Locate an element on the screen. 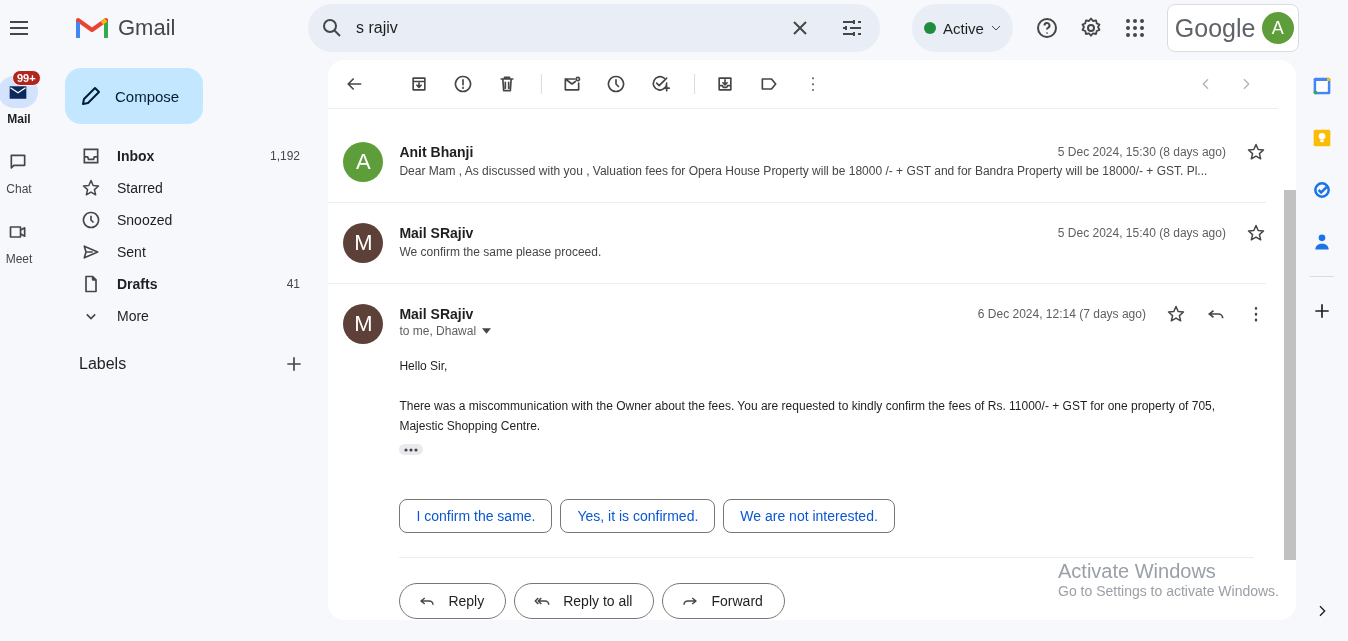 The image size is (1348, 641). app-name: Gmail is located at coordinates (147, 28).